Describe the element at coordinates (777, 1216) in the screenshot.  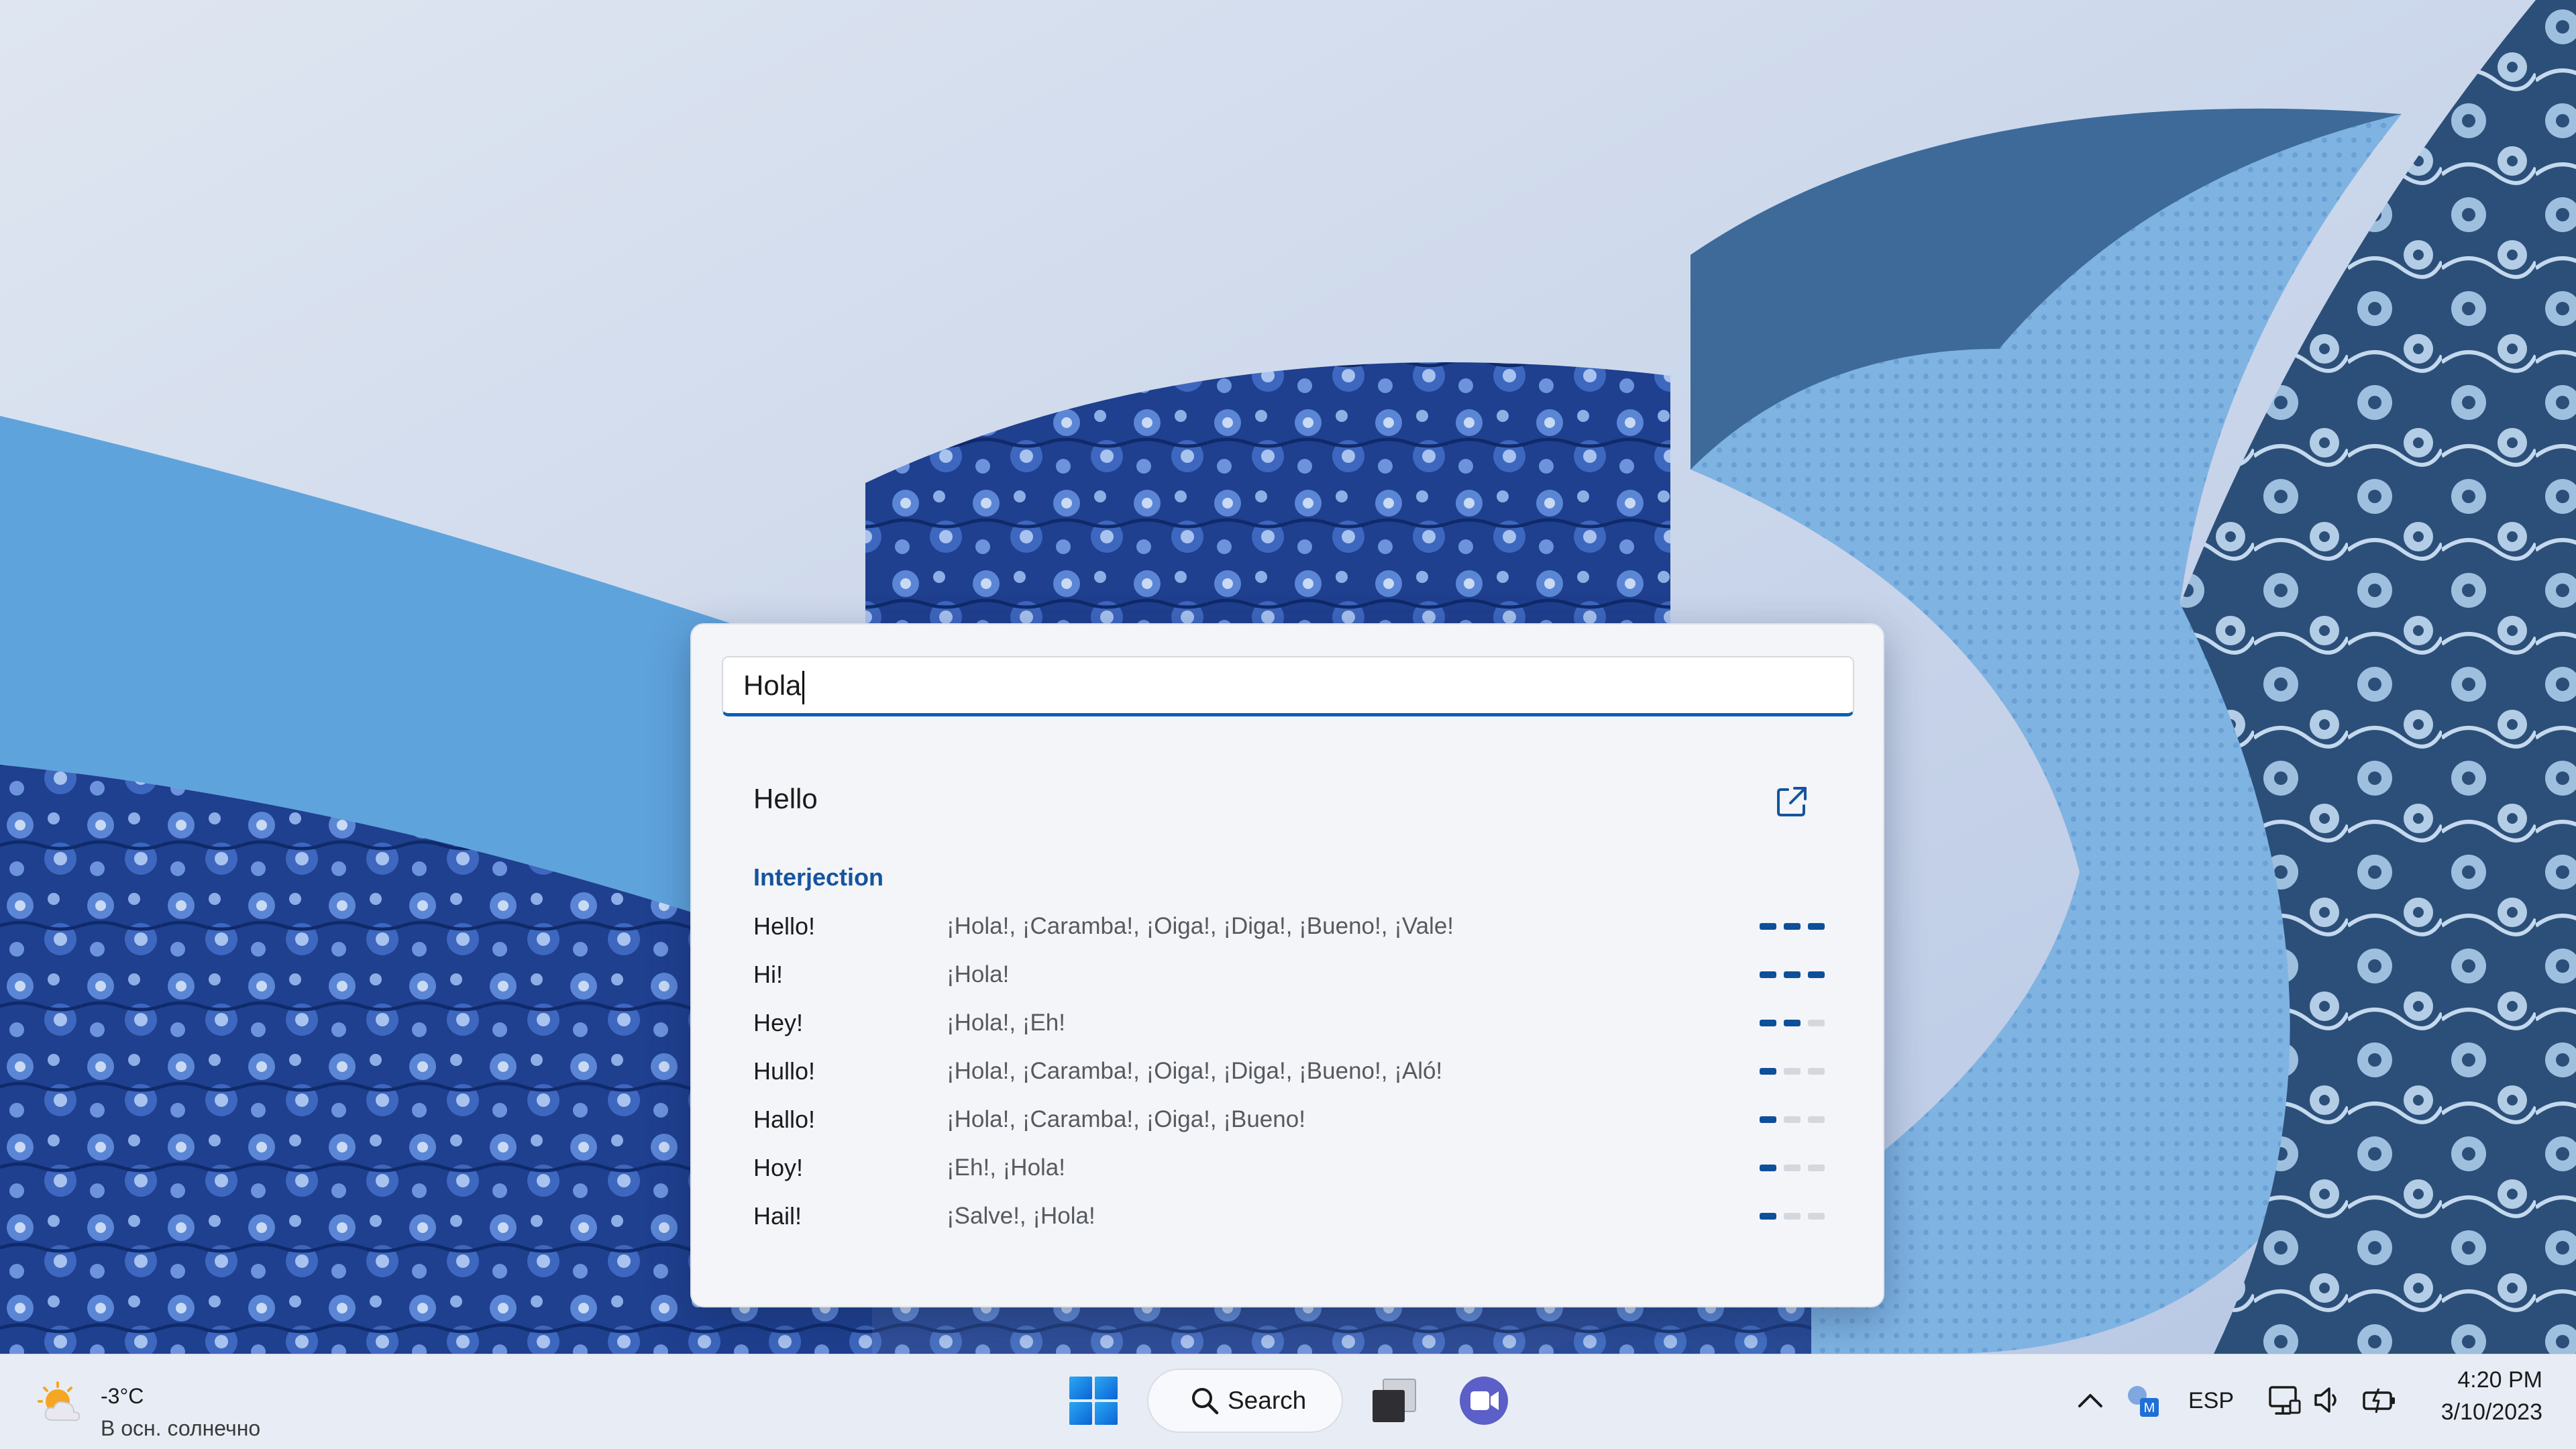
I see `term: Hail!` at that location.